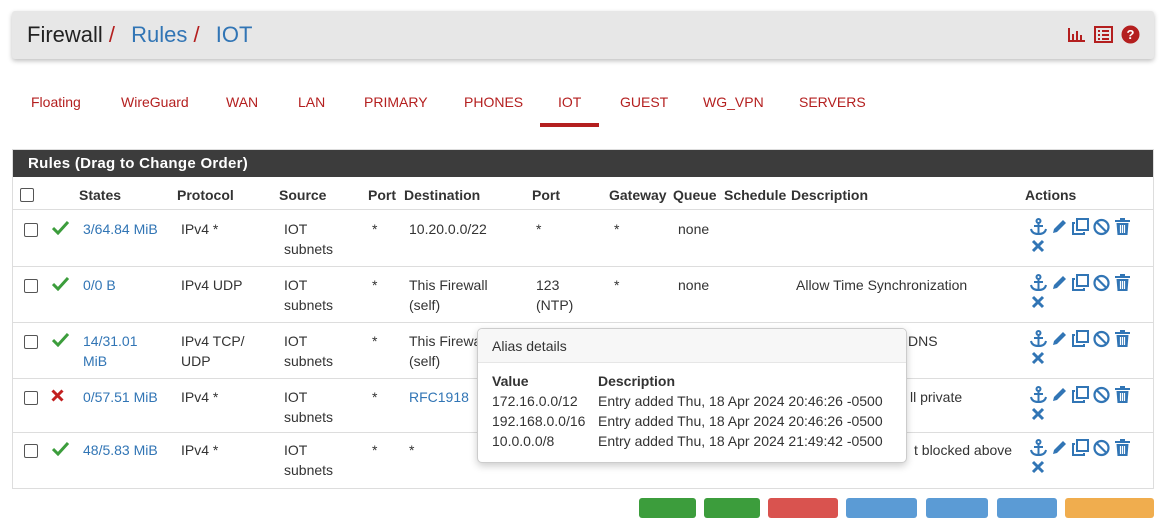 The image size is (1167, 518). I want to click on col-actions: Actions, so click(1051, 195).